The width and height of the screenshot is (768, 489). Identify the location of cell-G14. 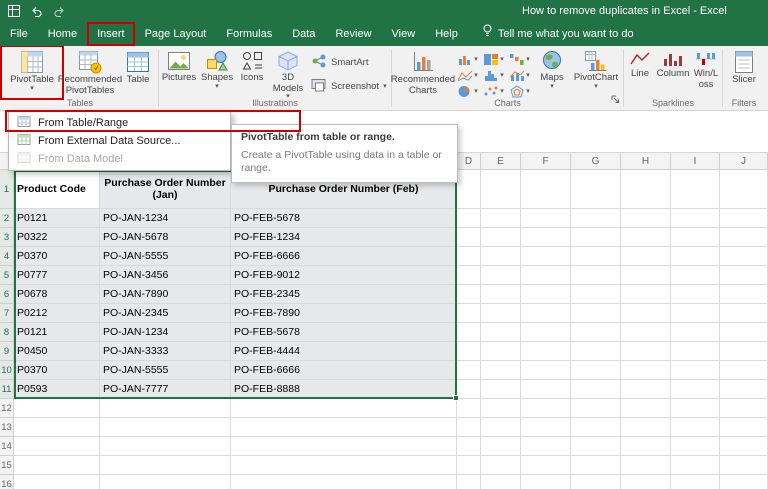
(596, 446).